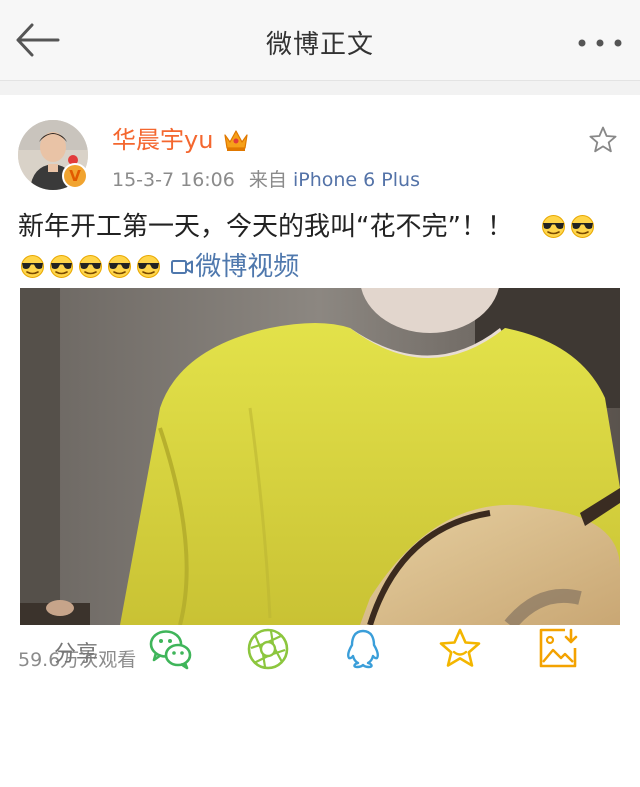 Image resolution: width=640 pixels, height=787 pixels. I want to click on wechat-icon, so click(170, 650).